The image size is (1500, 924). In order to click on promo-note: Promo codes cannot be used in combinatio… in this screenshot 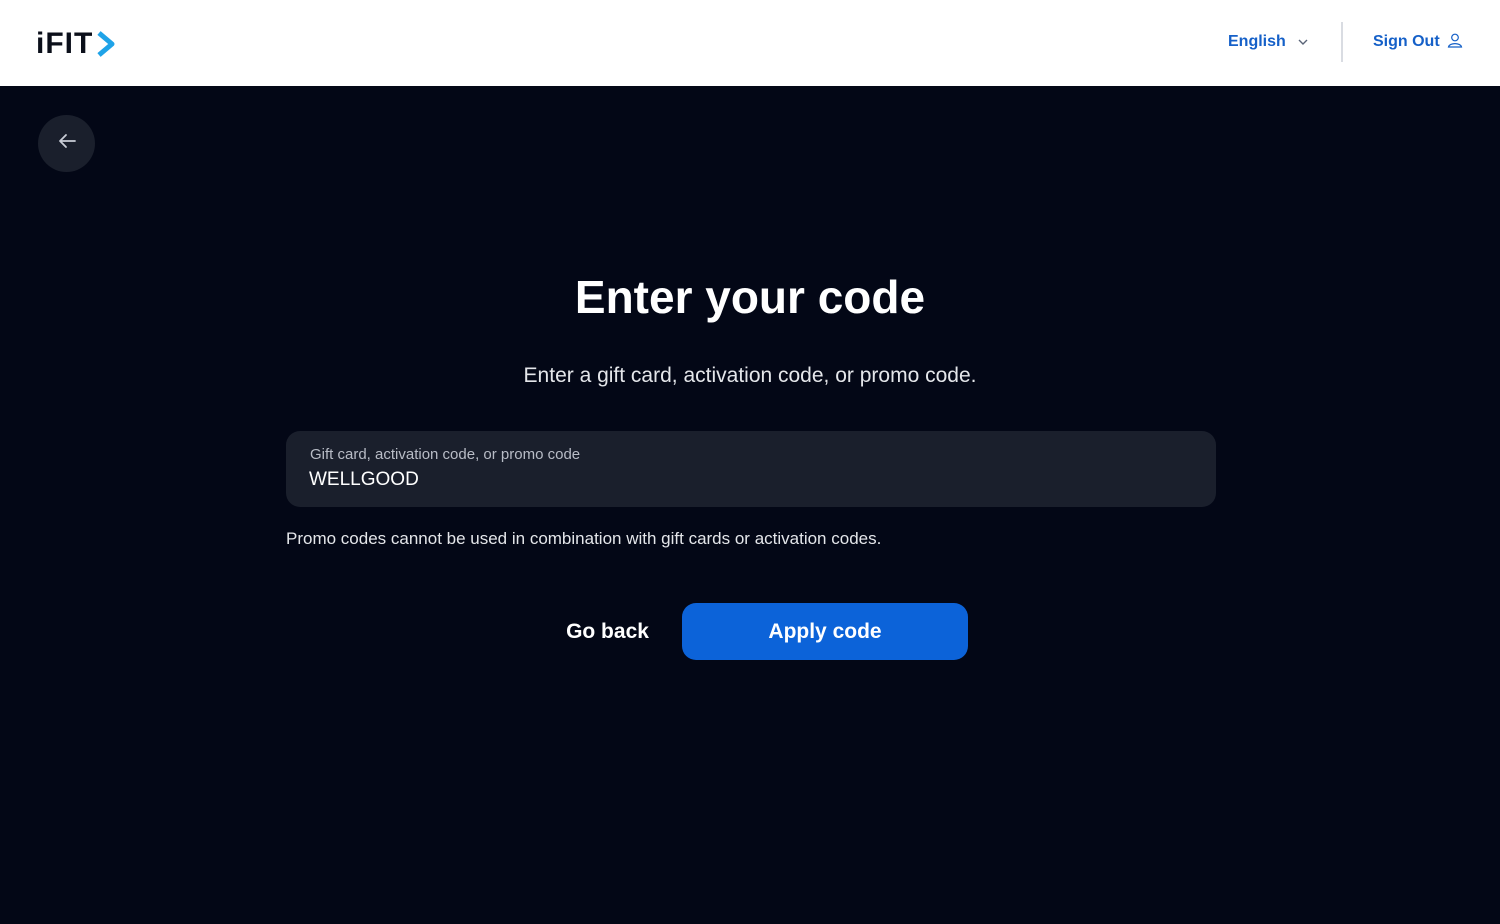, I will do `click(584, 538)`.